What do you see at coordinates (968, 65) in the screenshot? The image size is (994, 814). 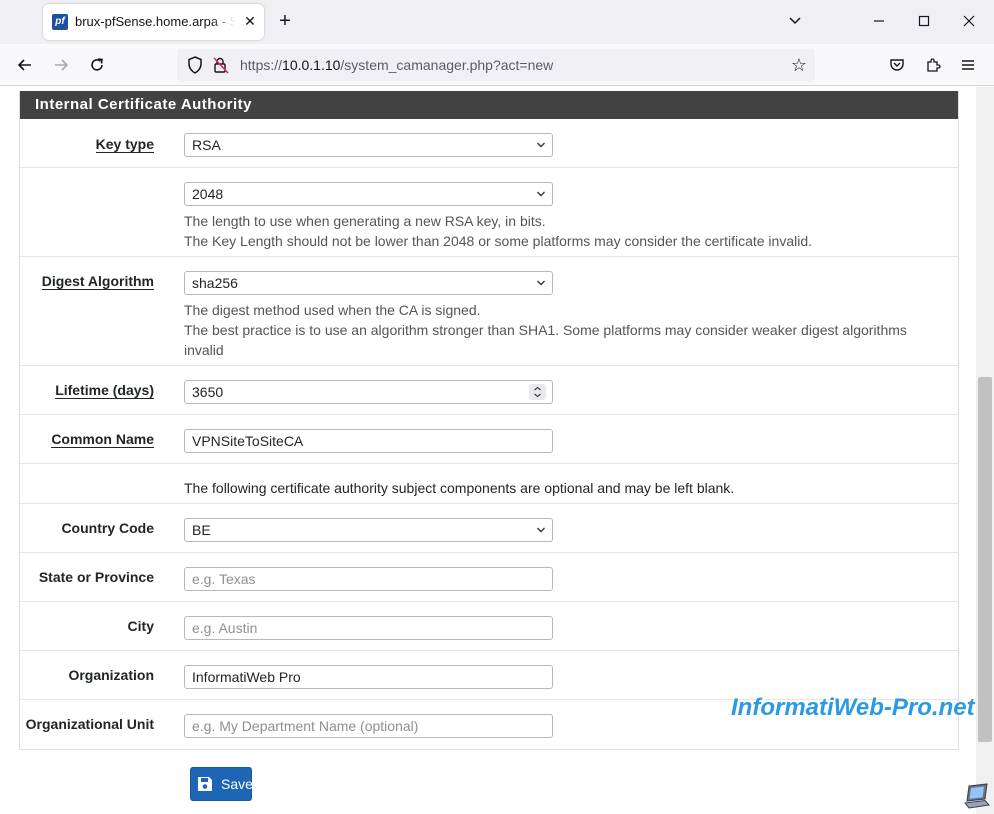 I see `menu-hamburger-icon` at bounding box center [968, 65].